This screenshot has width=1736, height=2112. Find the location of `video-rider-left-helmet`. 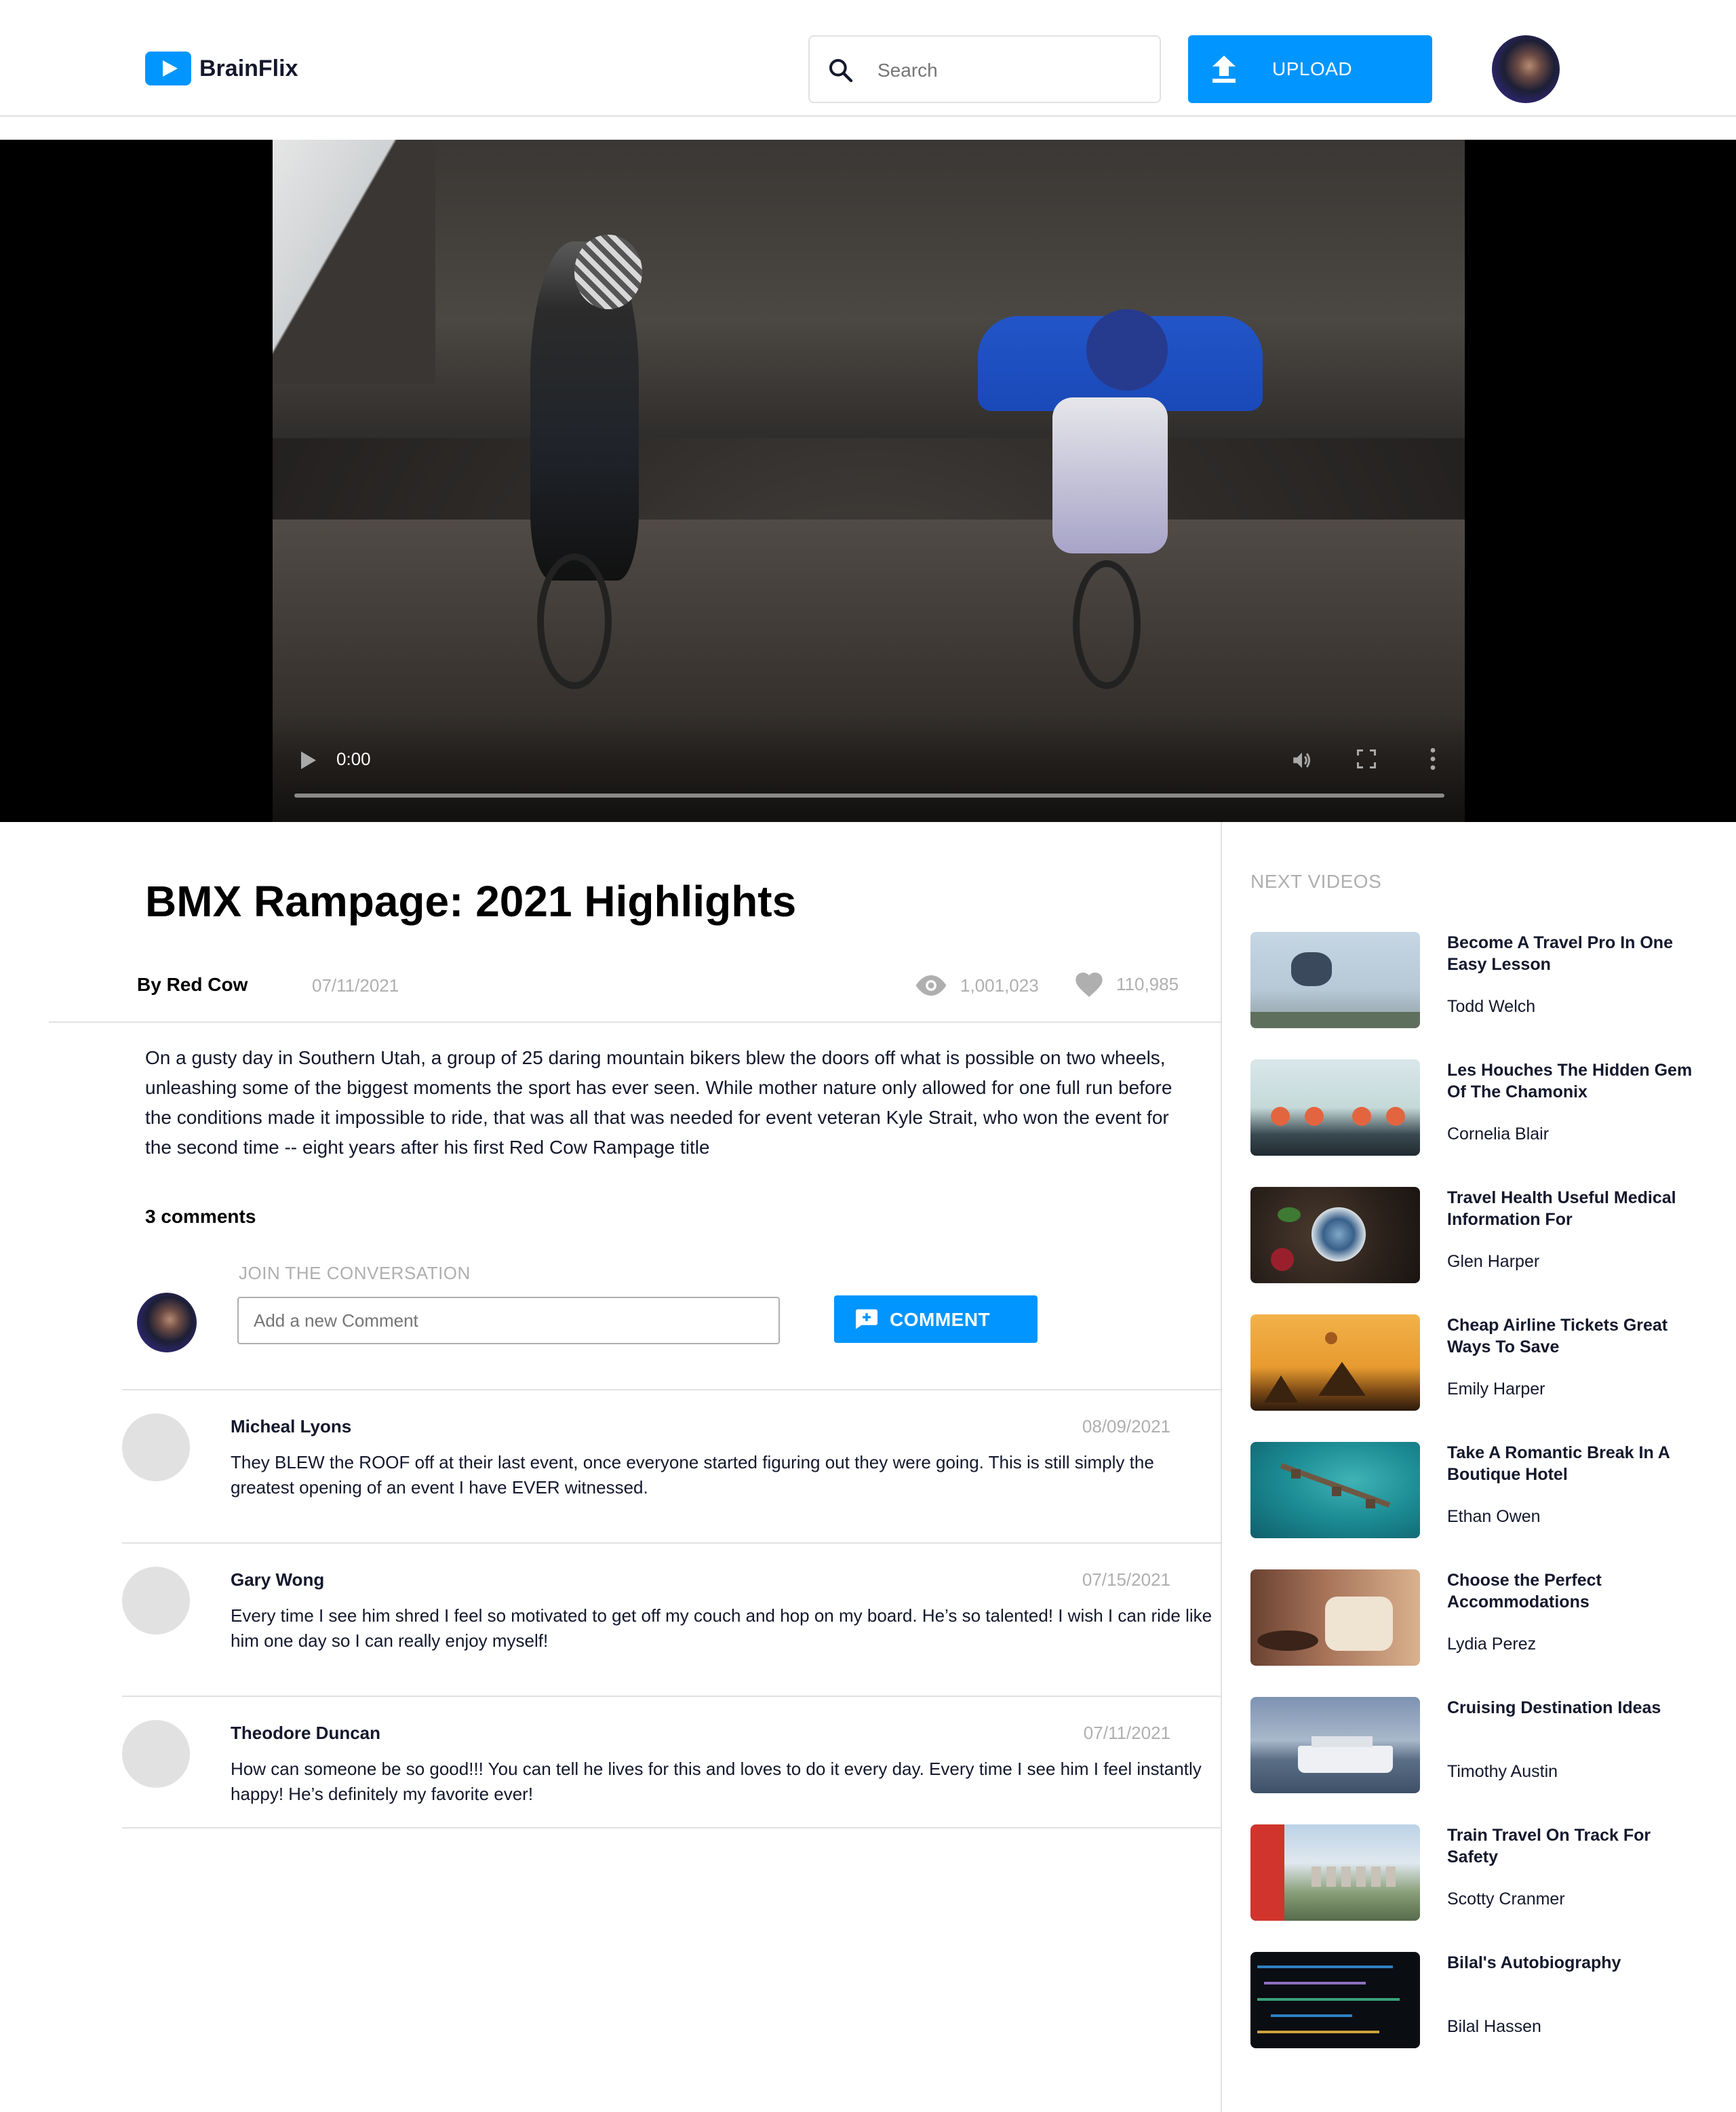

video-rider-left-helmet is located at coordinates (608, 272).